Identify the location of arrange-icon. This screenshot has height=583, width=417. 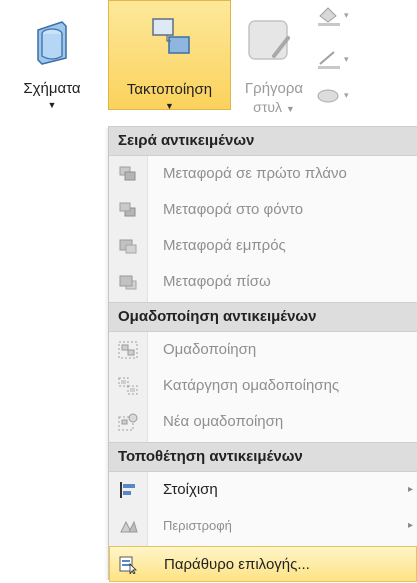
(171, 36).